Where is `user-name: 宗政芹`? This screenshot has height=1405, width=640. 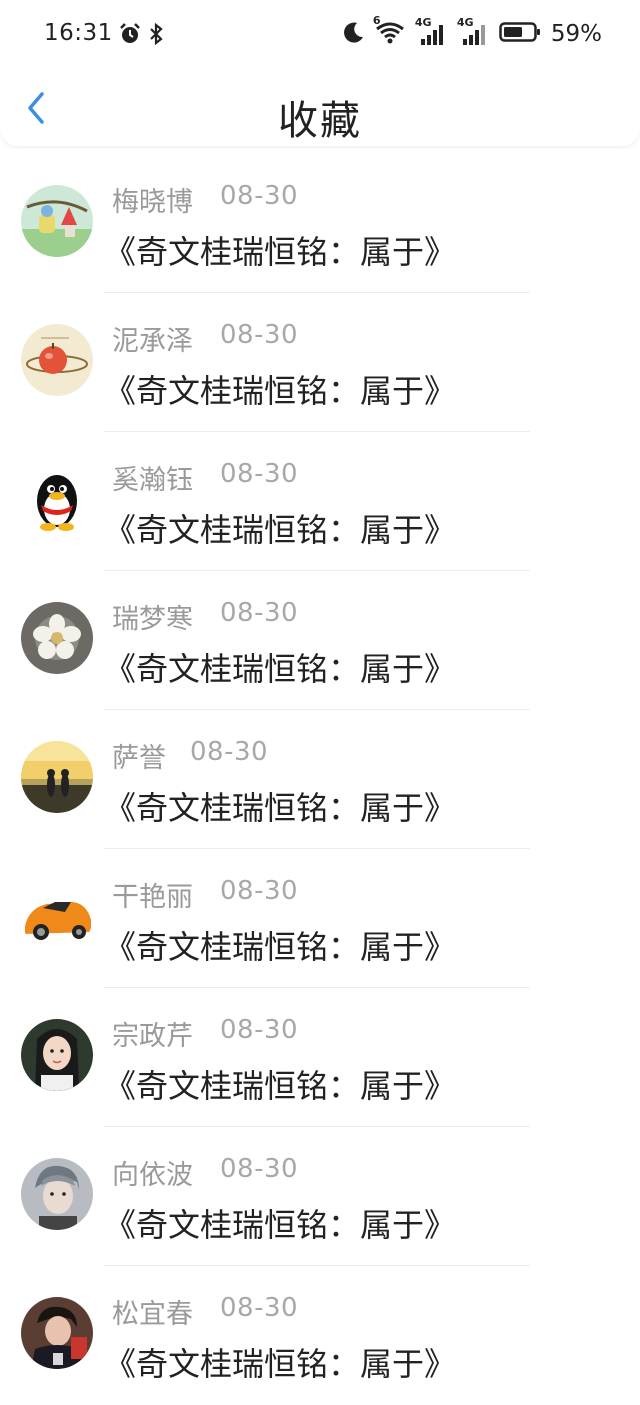 user-name: 宗政芹 is located at coordinates (152, 1036).